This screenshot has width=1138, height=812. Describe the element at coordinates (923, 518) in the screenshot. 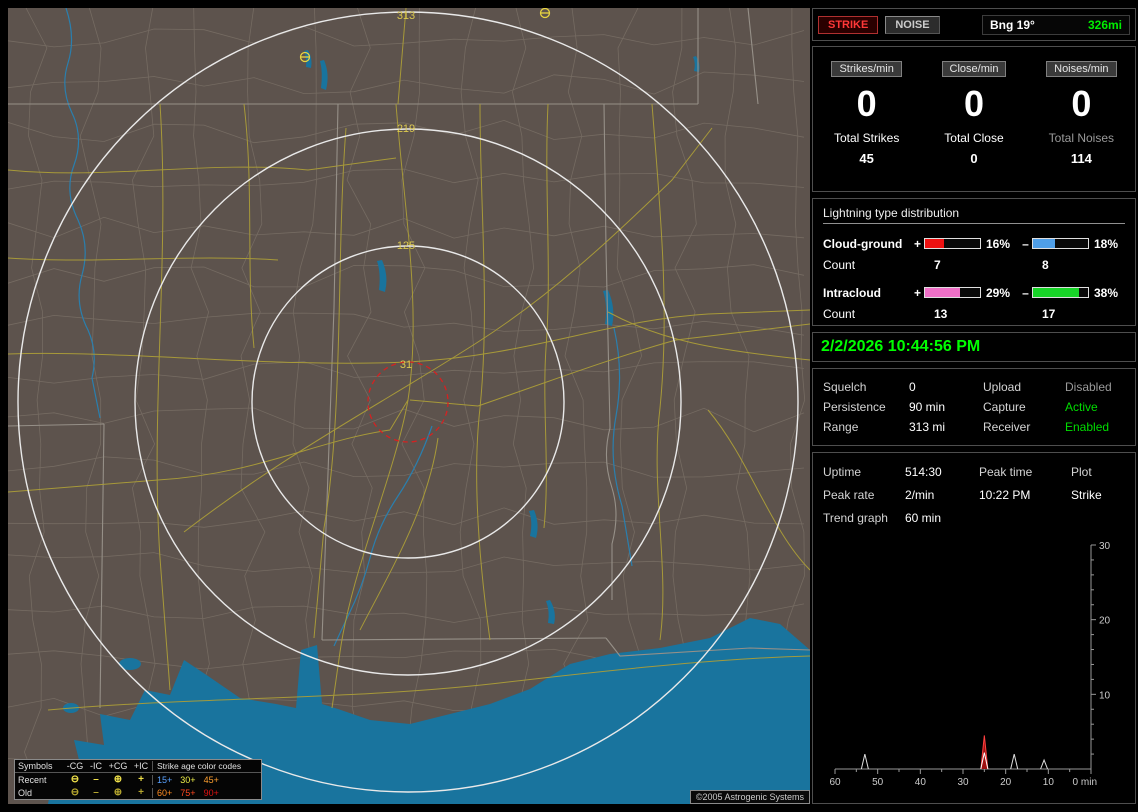

I see `trend-graph-value: 60 min` at that location.